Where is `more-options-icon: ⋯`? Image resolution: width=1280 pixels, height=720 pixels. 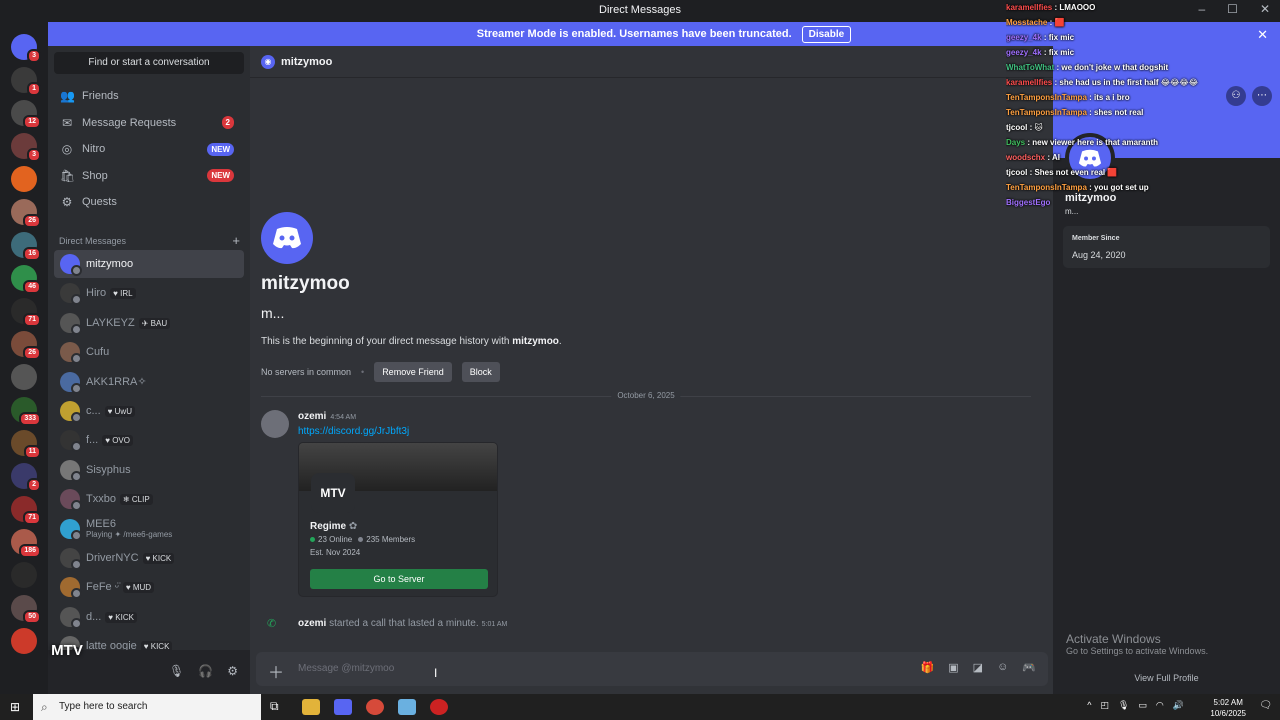 more-options-icon: ⋯ is located at coordinates (1262, 96).